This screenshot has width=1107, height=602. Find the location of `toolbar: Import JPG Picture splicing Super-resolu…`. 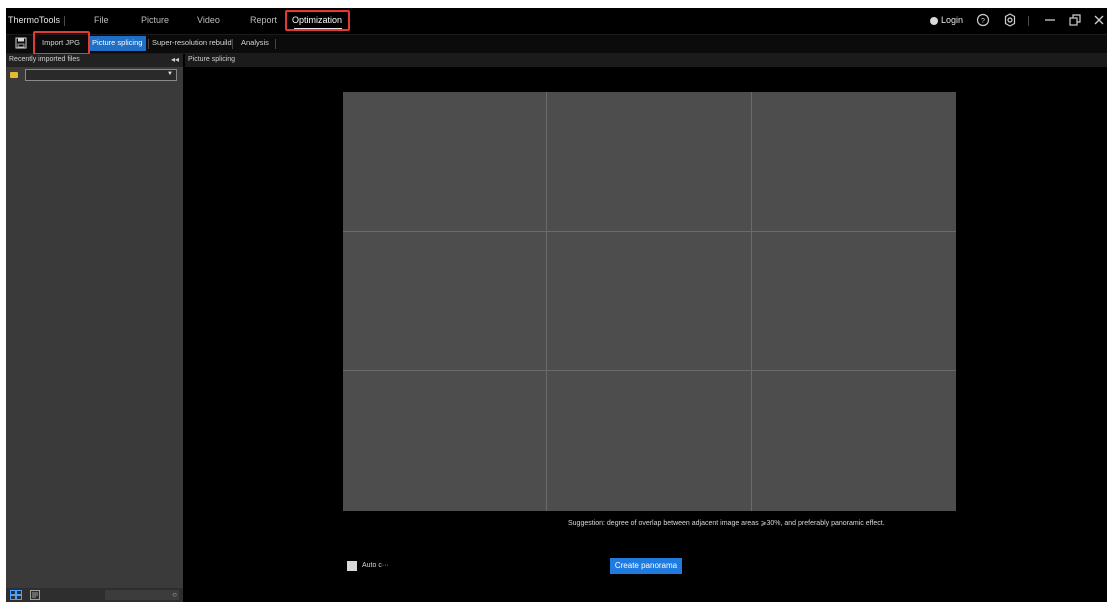

toolbar: Import JPG Picture splicing Super-resolu… is located at coordinates (556, 43).